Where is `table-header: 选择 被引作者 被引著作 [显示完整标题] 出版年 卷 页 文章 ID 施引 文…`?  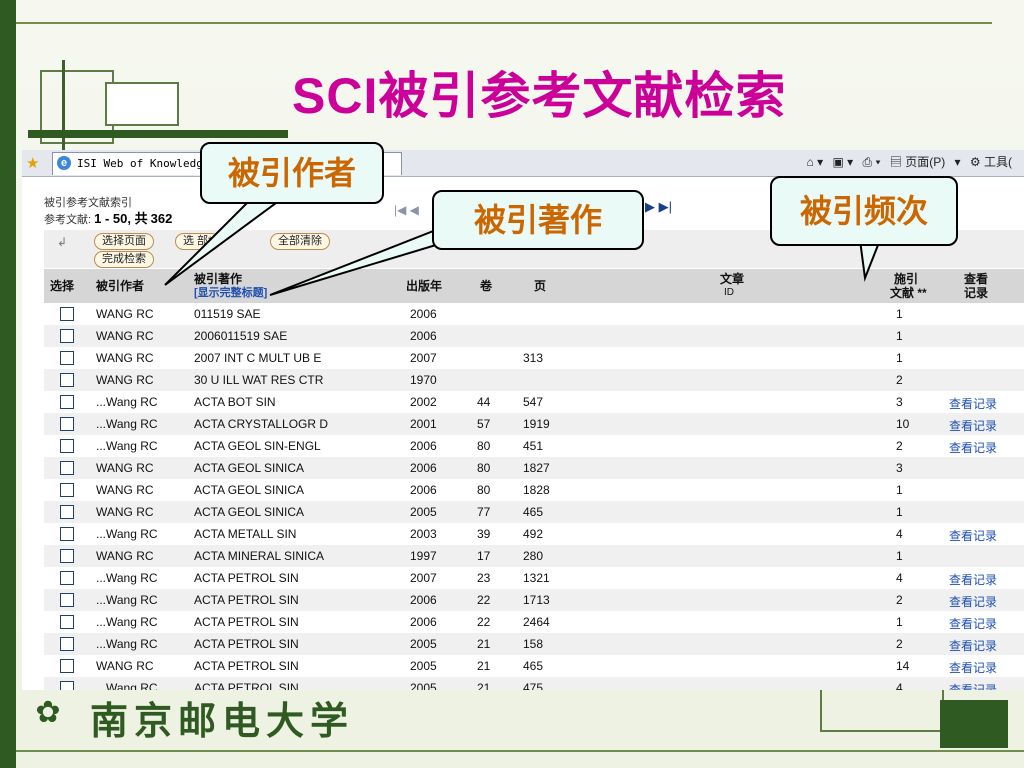 table-header: 选择 被引作者 被引著作 [显示完整标题] 出版年 卷 页 文章 ID 施引 文… is located at coordinates (534, 286).